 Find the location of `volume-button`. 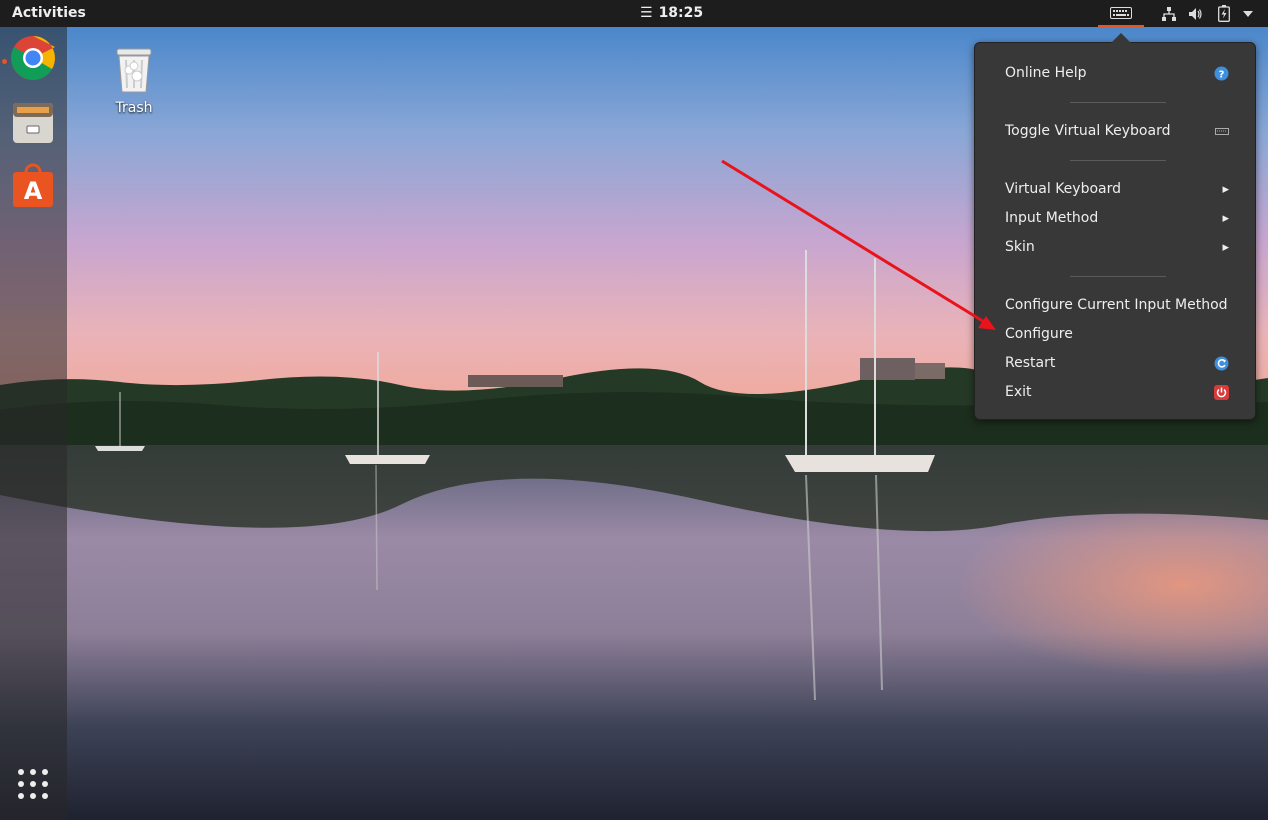

volume-button is located at coordinates (1195, 13).